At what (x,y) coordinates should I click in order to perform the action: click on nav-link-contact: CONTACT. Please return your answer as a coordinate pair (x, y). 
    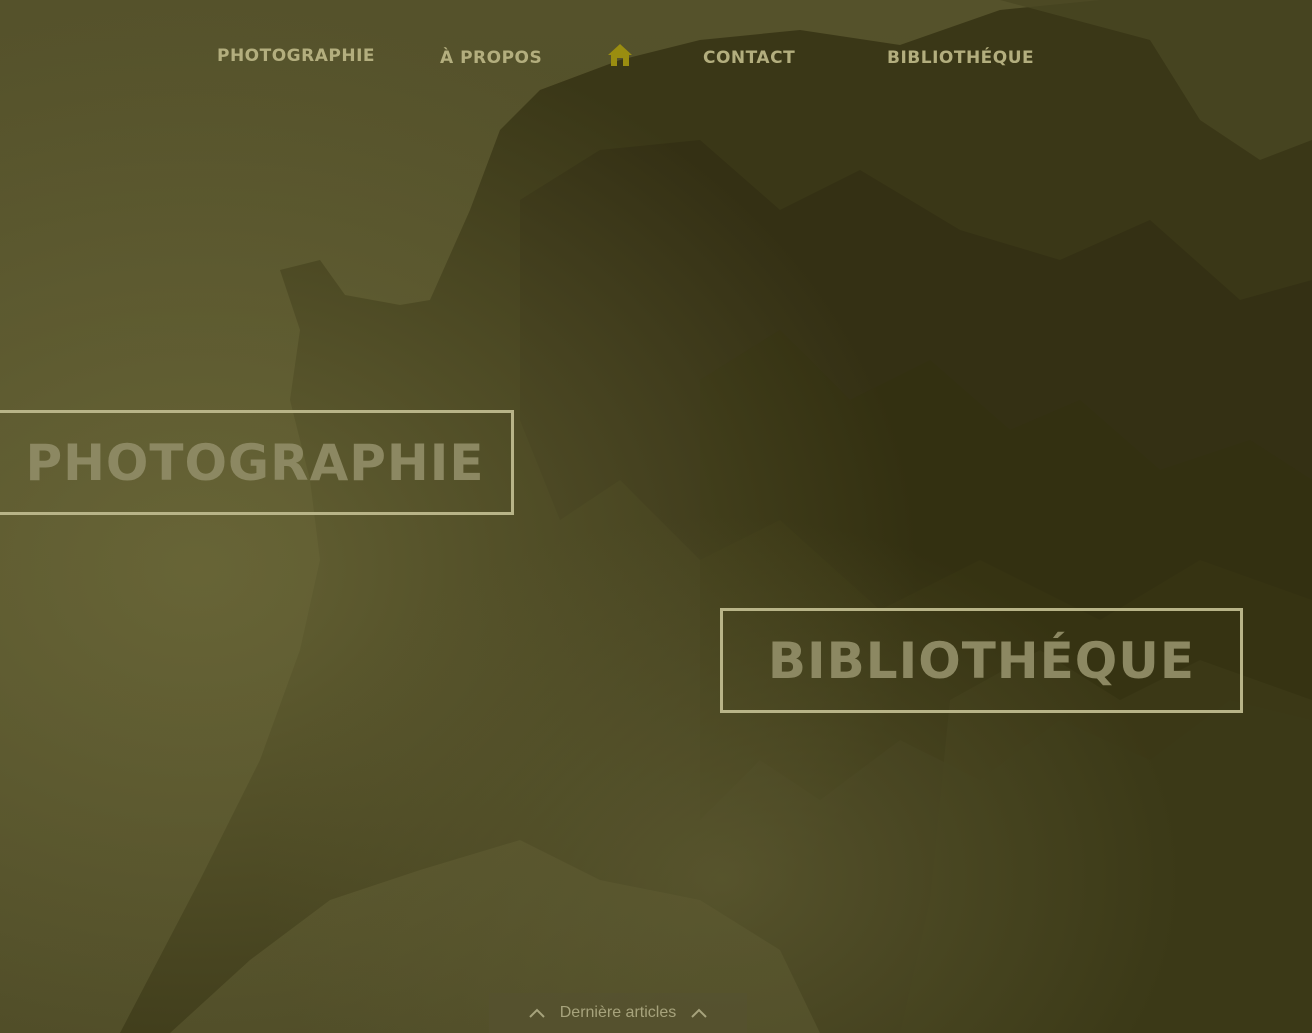
    Looking at the image, I should click on (749, 58).